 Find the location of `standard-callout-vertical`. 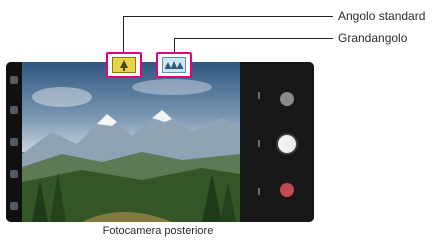

standard-callout-vertical is located at coordinates (123, 34).